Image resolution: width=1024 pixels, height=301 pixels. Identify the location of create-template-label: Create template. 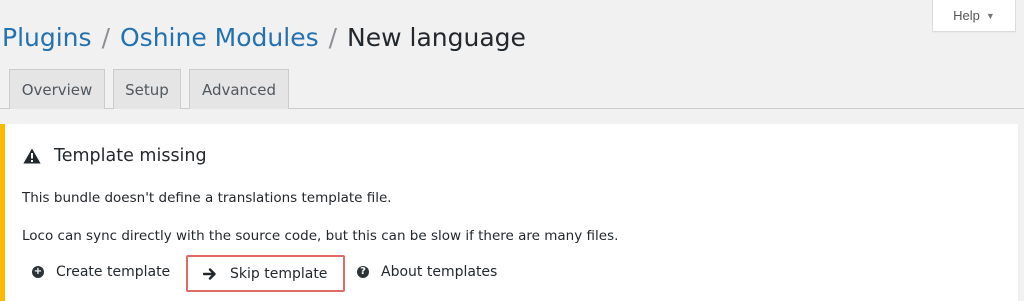
(113, 272).